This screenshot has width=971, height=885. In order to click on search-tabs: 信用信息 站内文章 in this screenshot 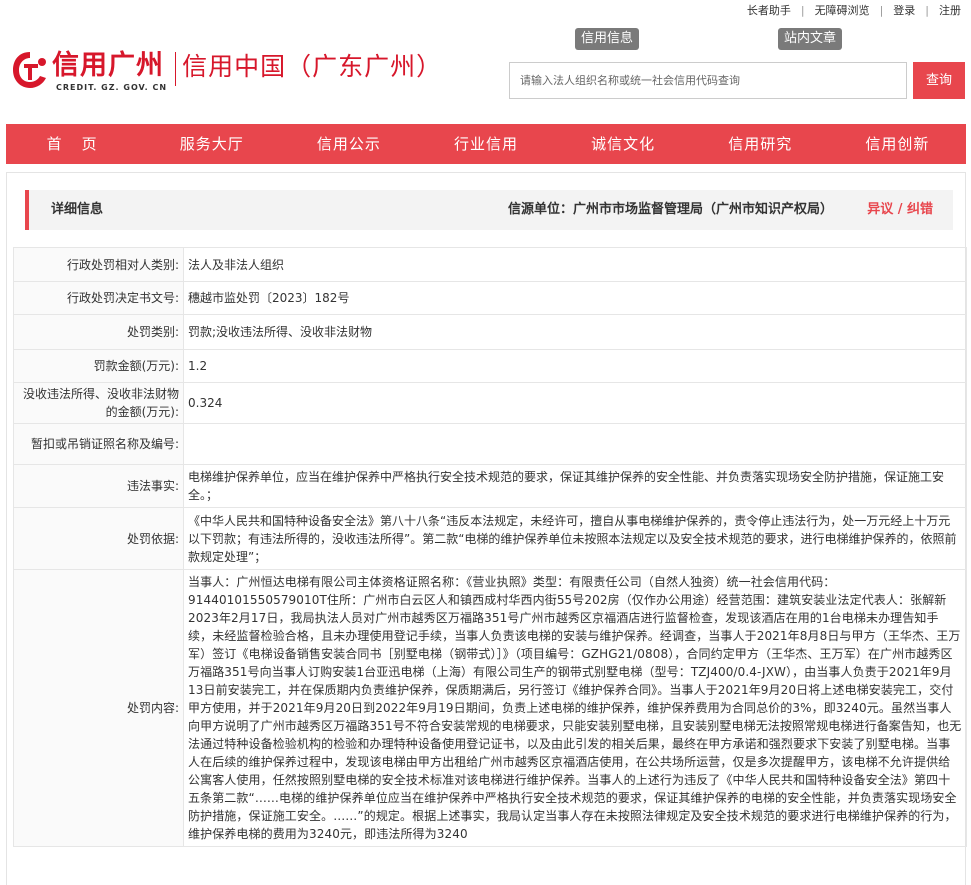, I will do `click(710, 39)`.